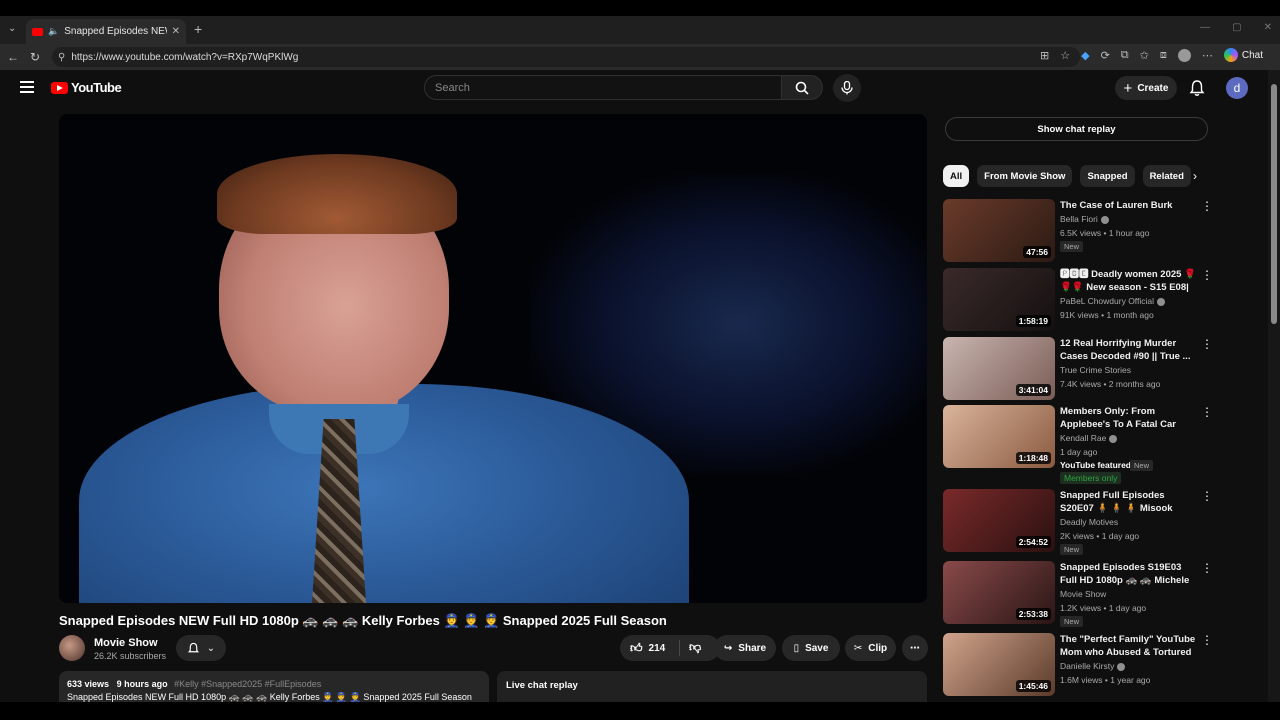 The image size is (1280, 720). I want to click on site-info-icon: ⚲, so click(61, 57).